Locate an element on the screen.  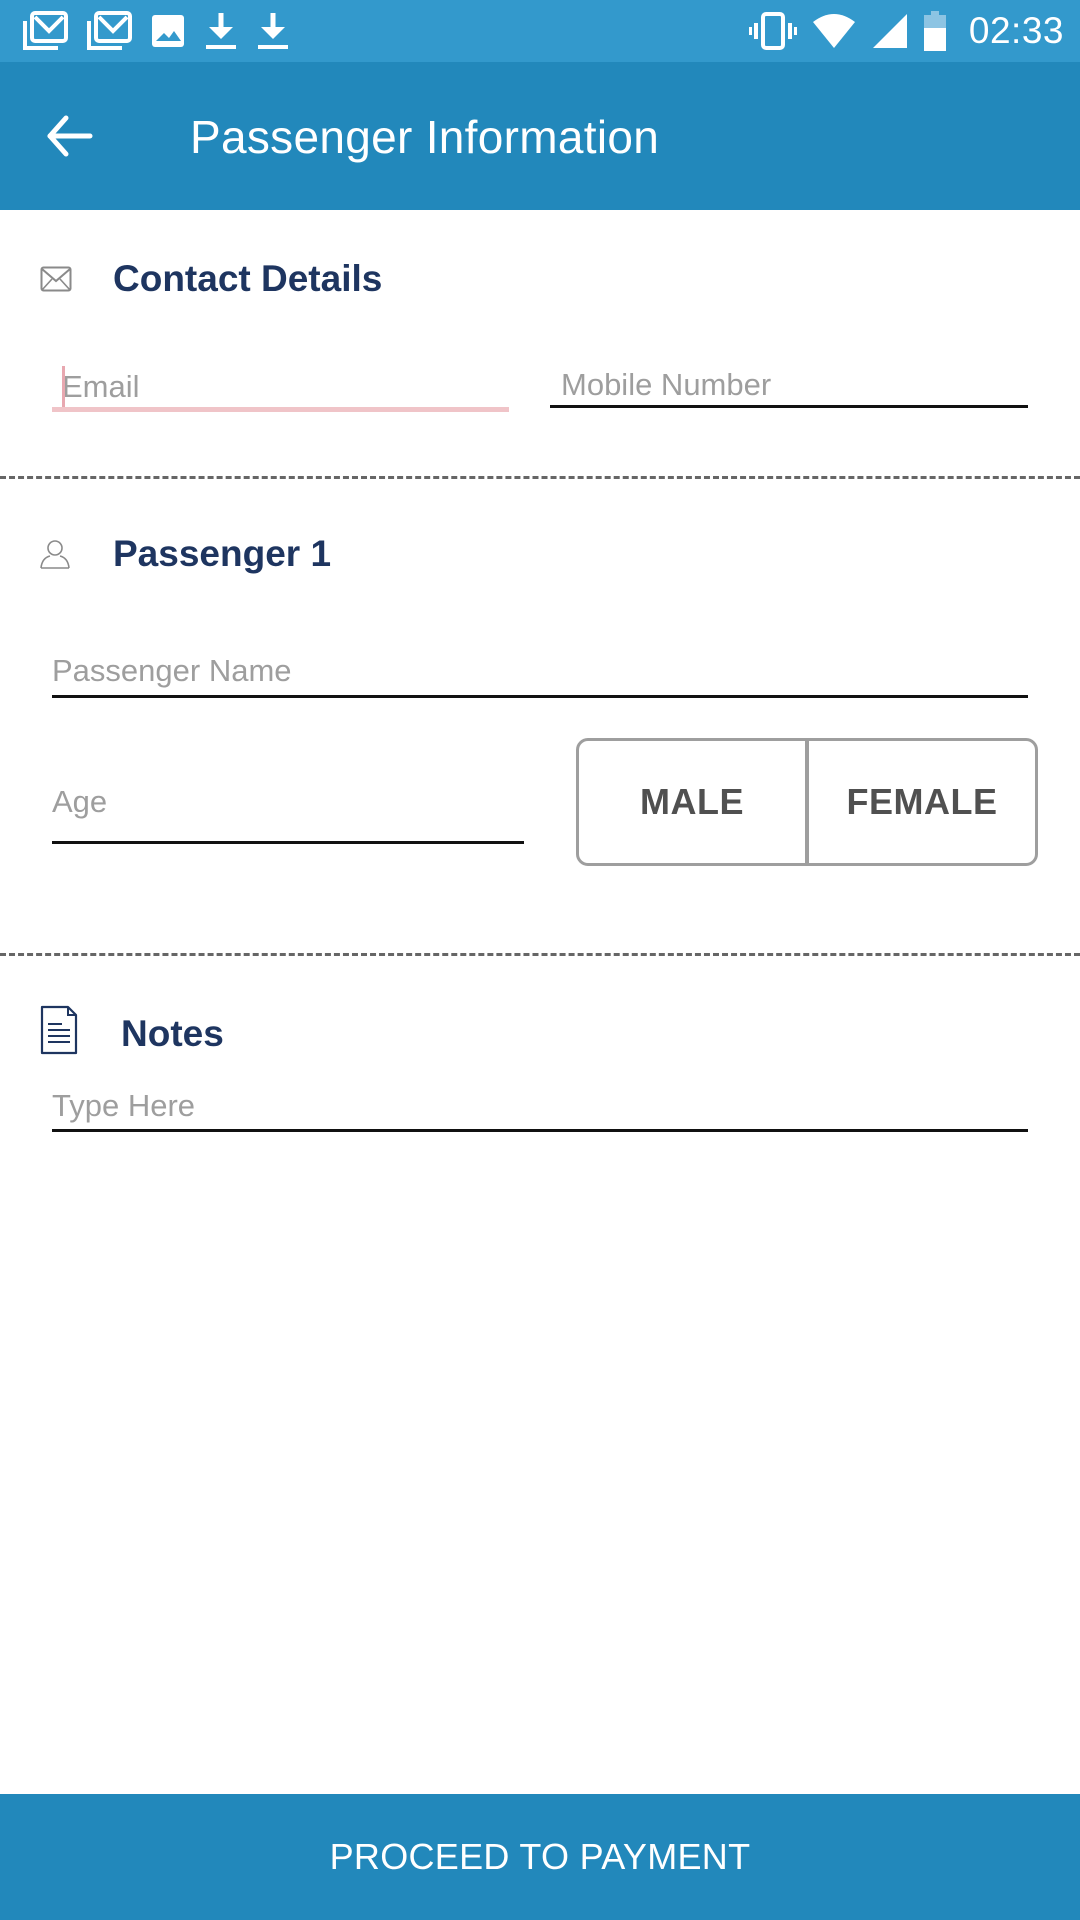
arrow-left-icon is located at coordinates (70, 142).